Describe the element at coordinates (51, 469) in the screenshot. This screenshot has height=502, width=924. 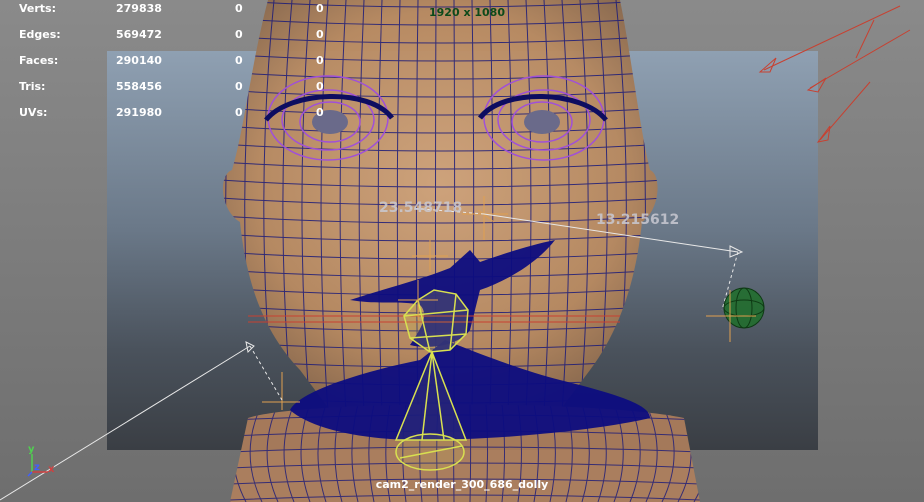
I see `axis-x-label: x` at that location.